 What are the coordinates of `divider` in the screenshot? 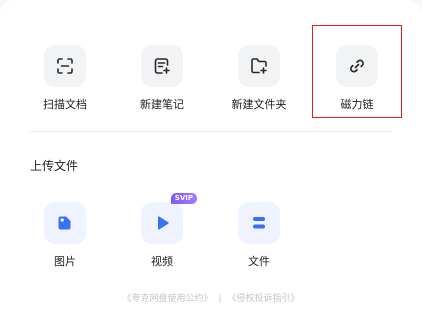 It's located at (211, 131).